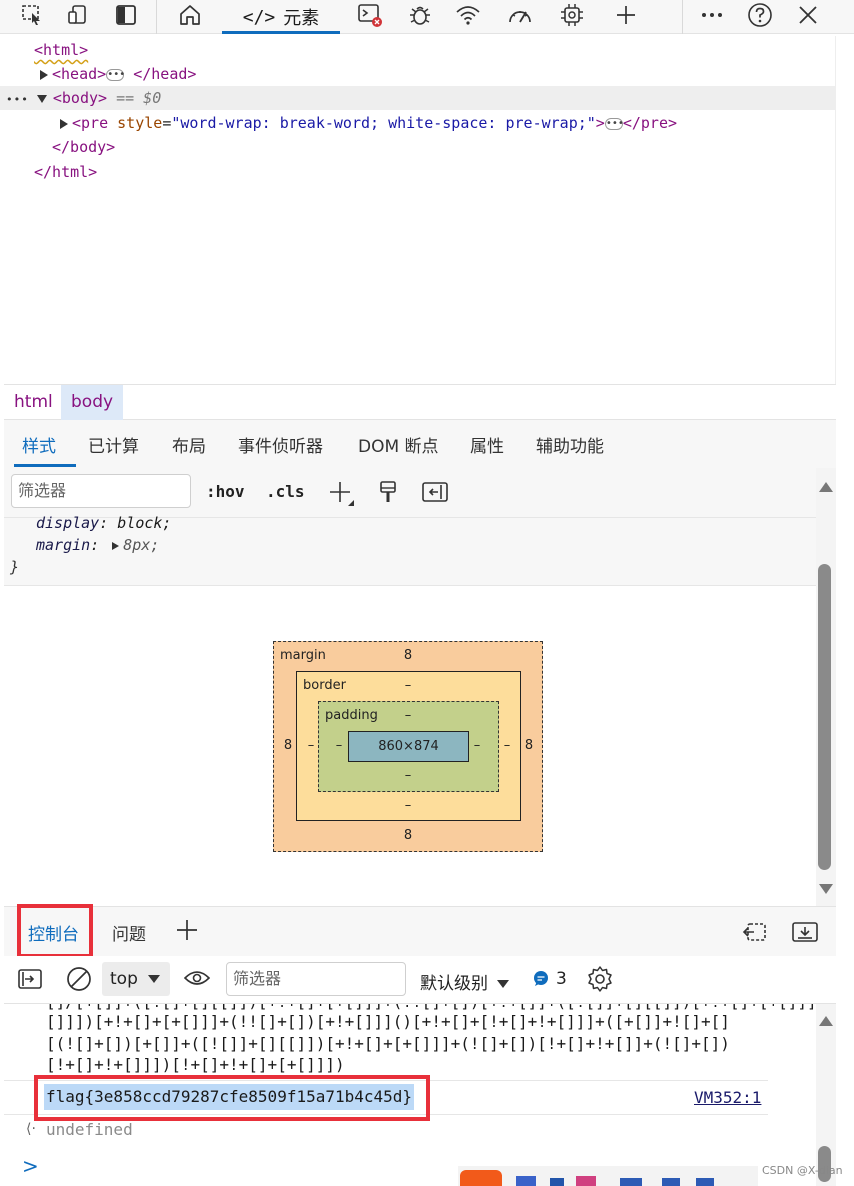  Describe the element at coordinates (144, 523) in the screenshot. I see `css-prop-value: block;` at that location.